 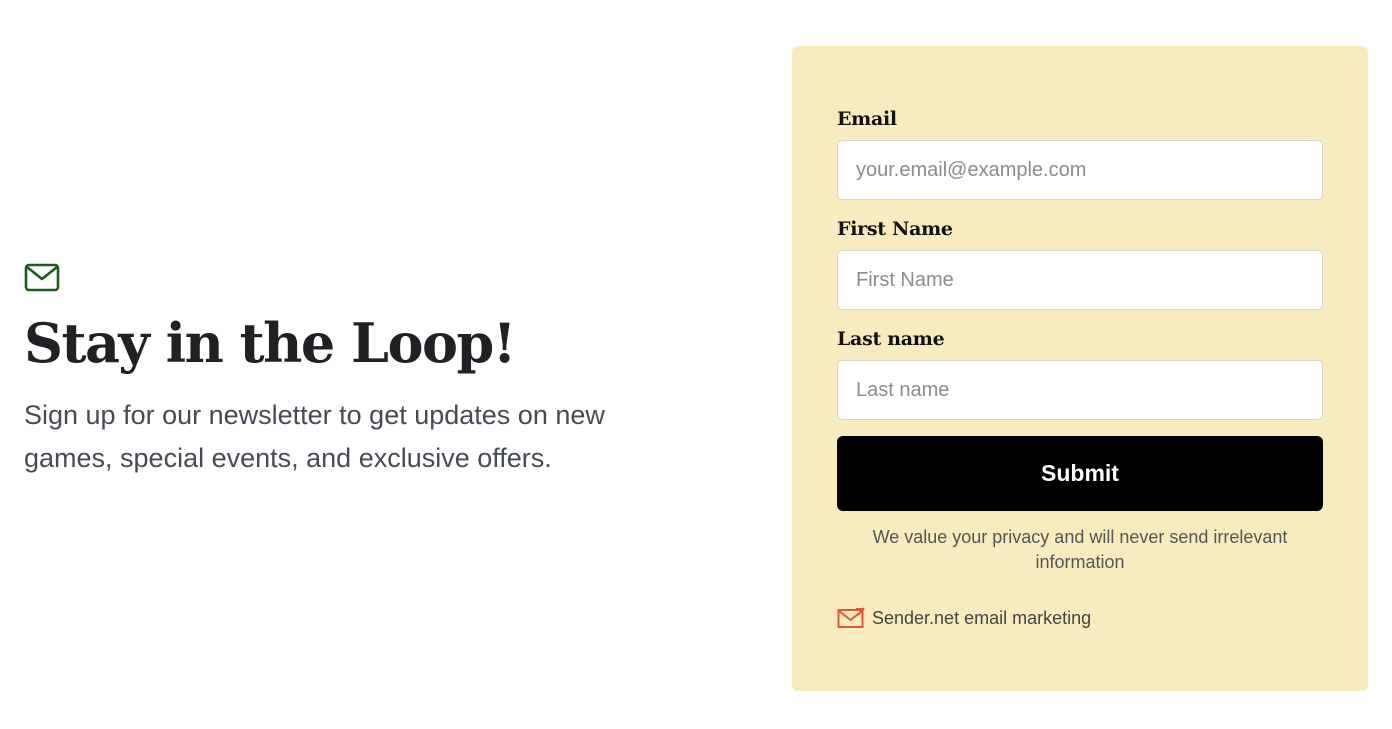 I want to click on last-name-field, so click(x=1080, y=390).